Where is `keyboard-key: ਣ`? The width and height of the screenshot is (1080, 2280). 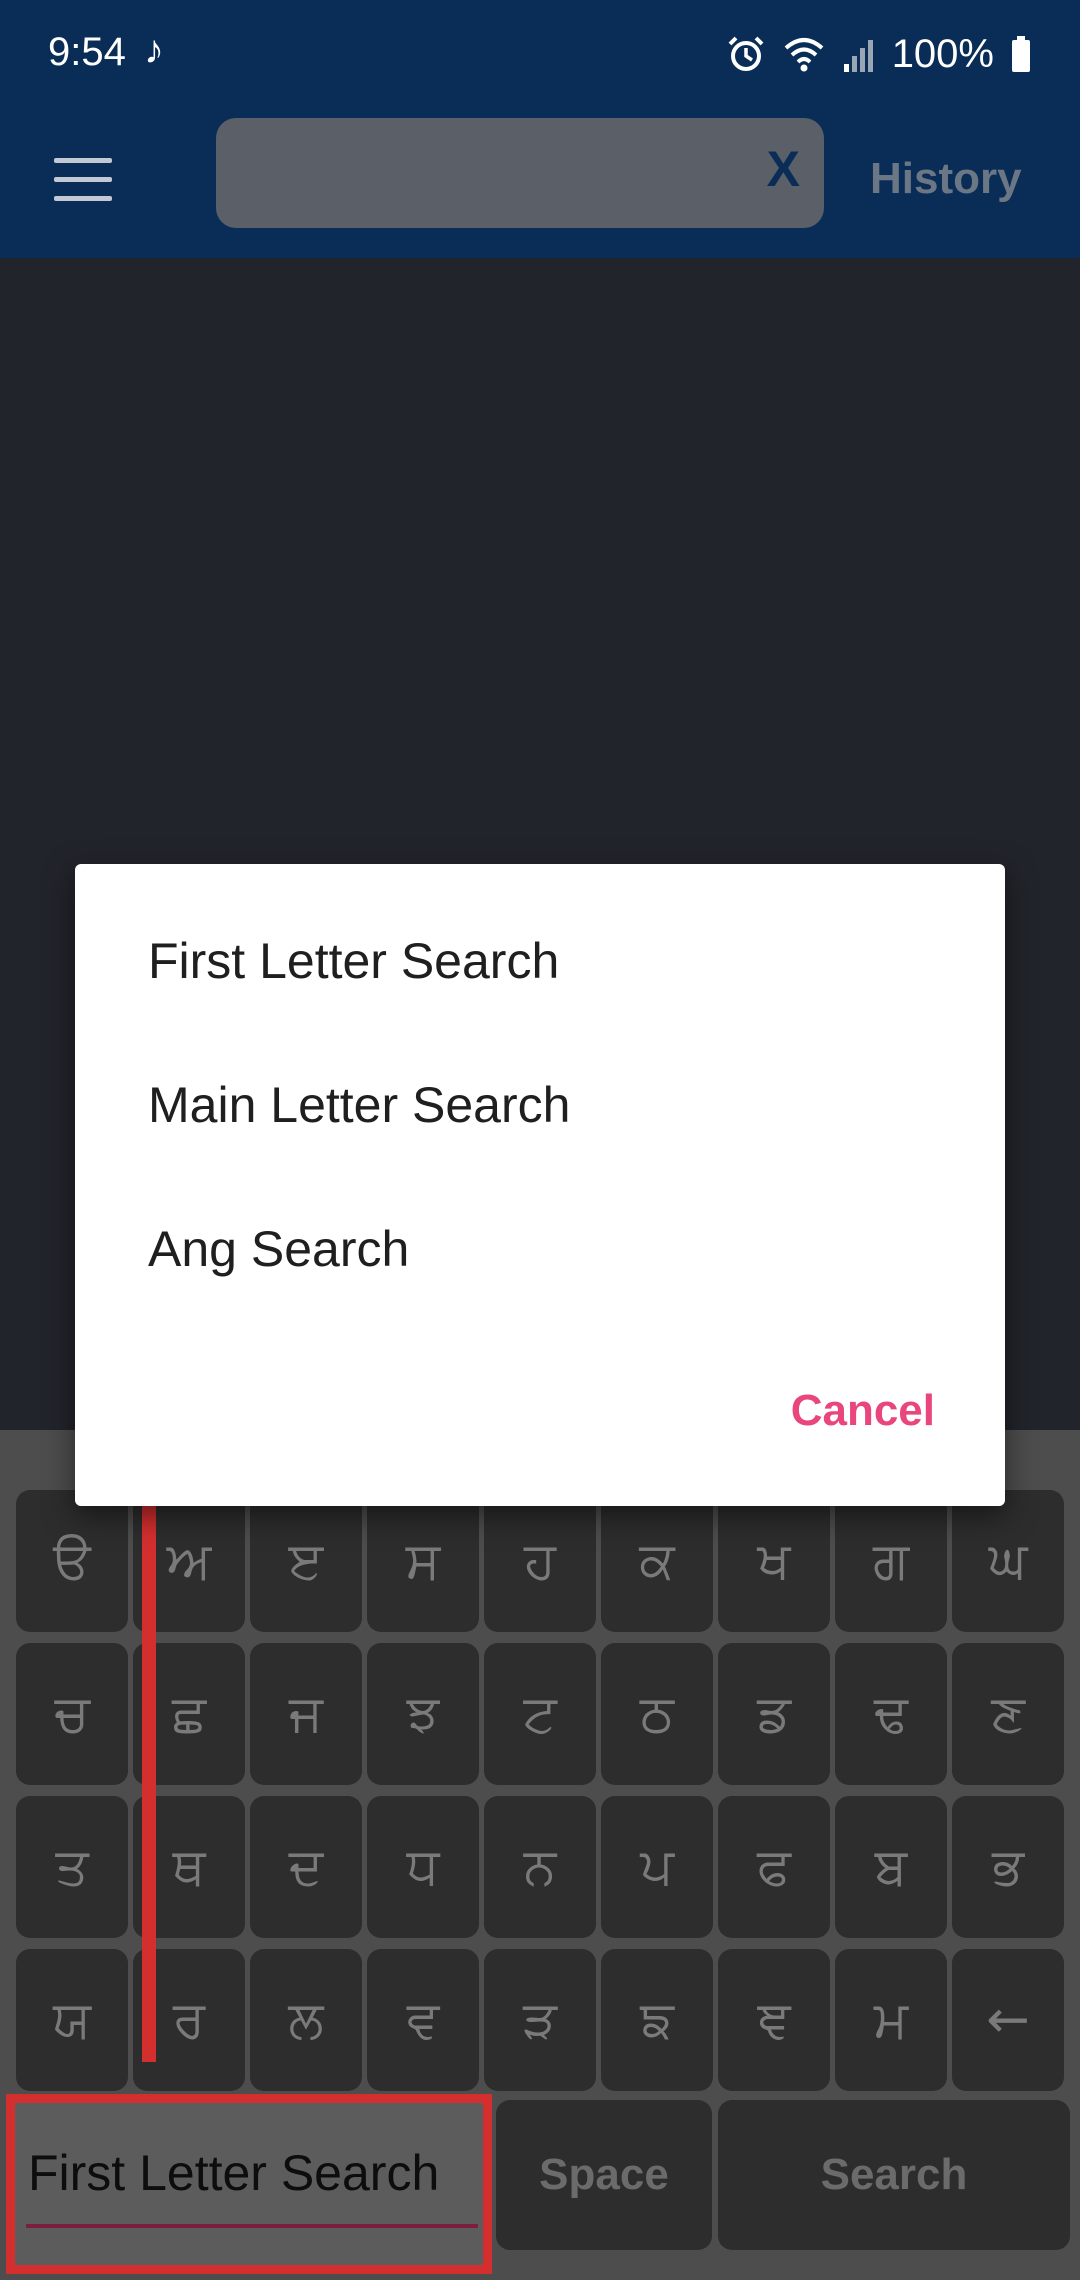 keyboard-key: ਣ is located at coordinates (1008, 1714).